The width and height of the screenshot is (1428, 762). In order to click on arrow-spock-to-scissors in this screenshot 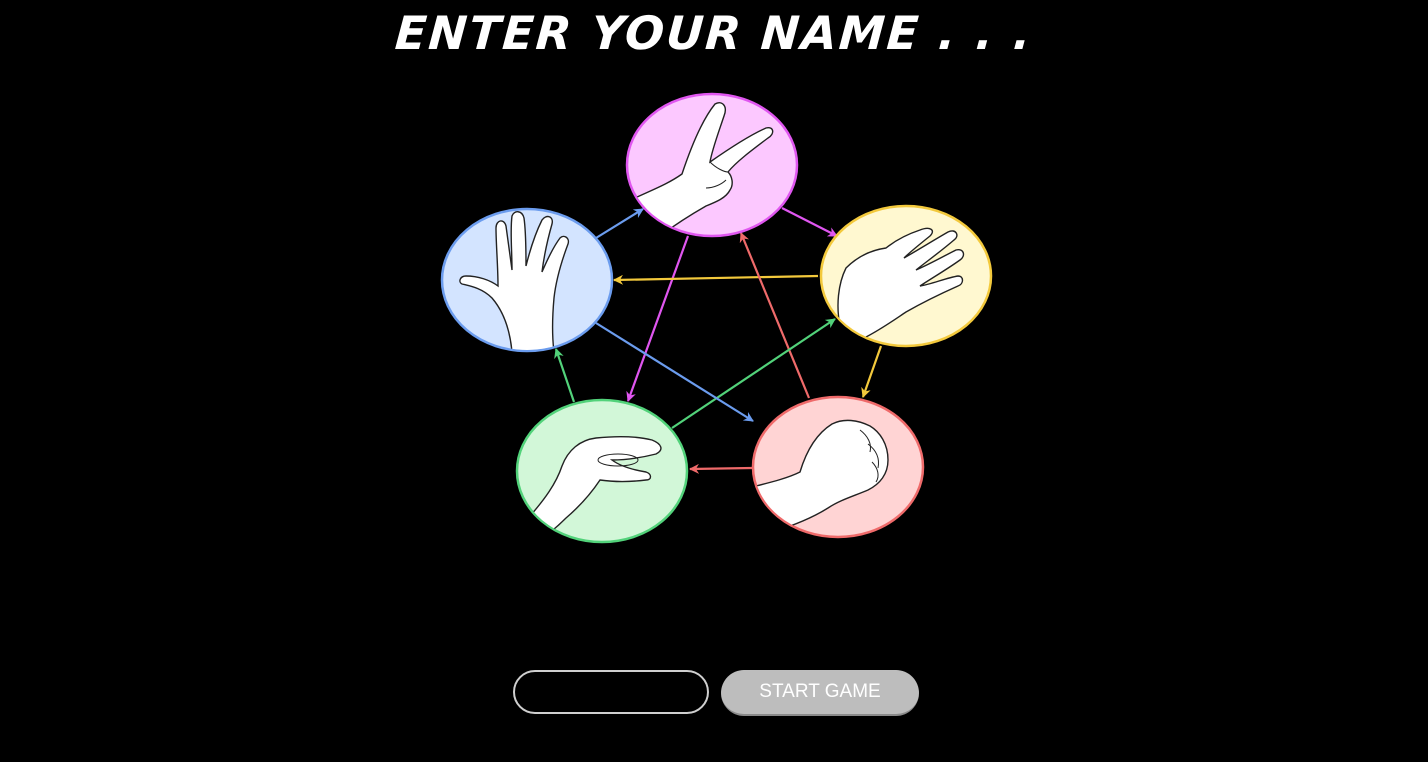, I will do `click(619, 223)`.